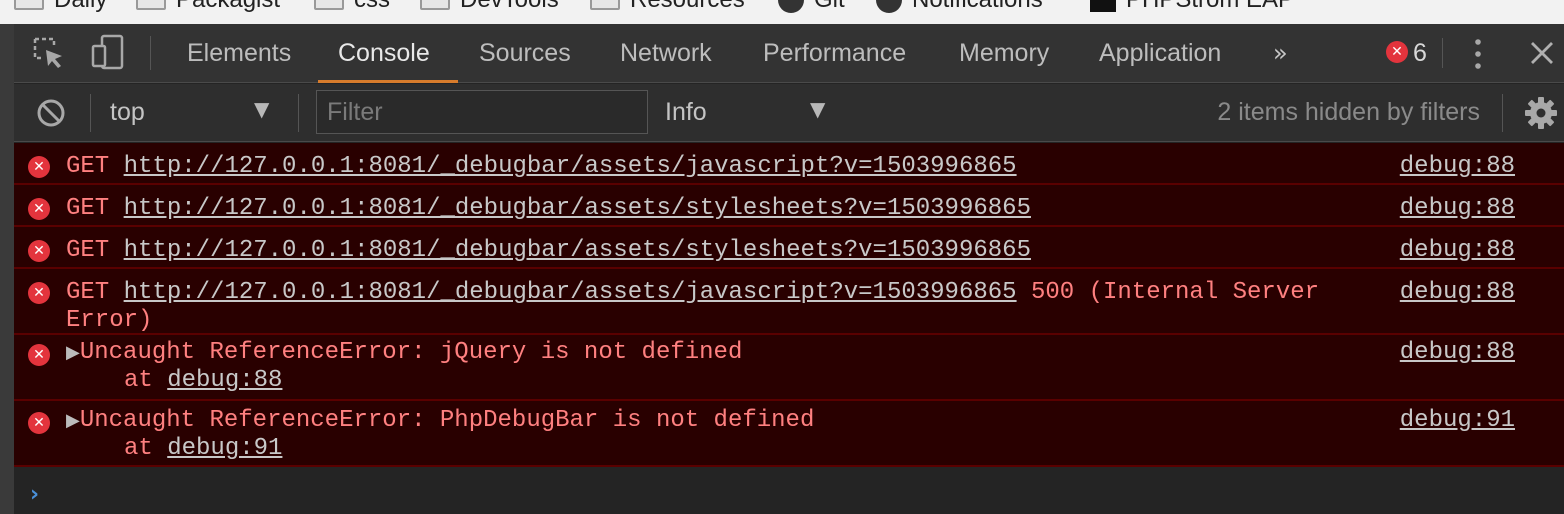 This screenshot has width=1564, height=514. What do you see at coordinates (51, 113) in the screenshot?
I see `clear-console-icon` at bounding box center [51, 113].